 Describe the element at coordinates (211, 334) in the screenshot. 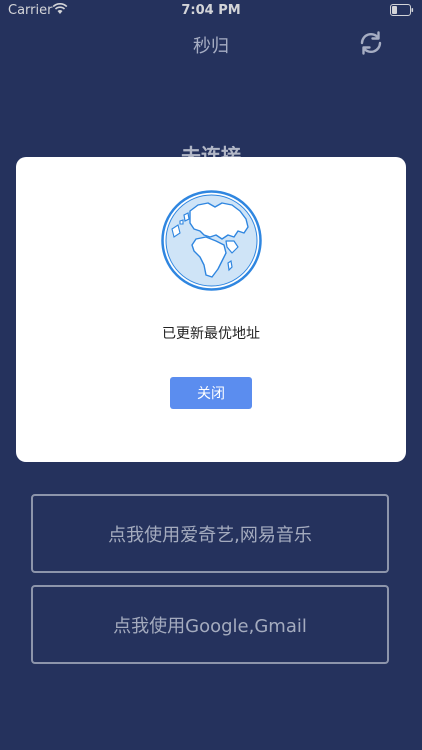

I see `dialog-message: 已更新最优地址` at that location.